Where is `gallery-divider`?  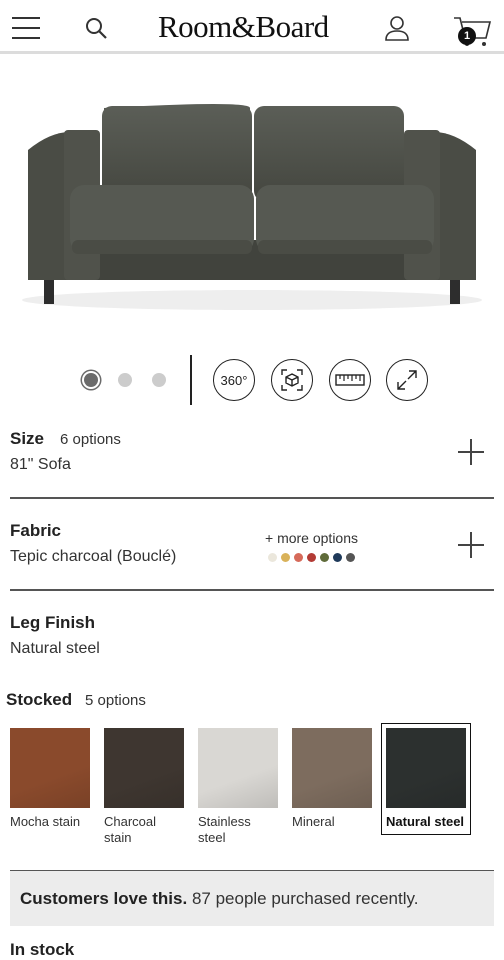 gallery-divider is located at coordinates (191, 380).